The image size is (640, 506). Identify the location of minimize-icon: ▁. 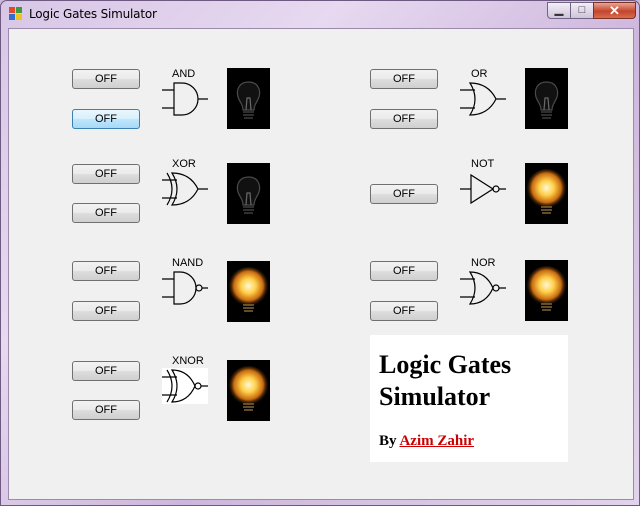
(559, 10).